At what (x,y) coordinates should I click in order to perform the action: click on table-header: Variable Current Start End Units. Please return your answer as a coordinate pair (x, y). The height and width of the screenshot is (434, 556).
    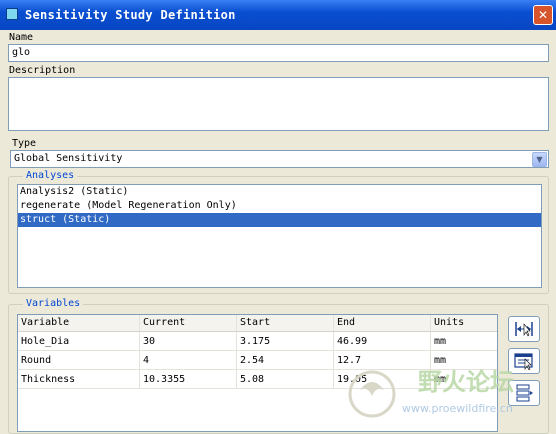
    Looking at the image, I should click on (257, 323).